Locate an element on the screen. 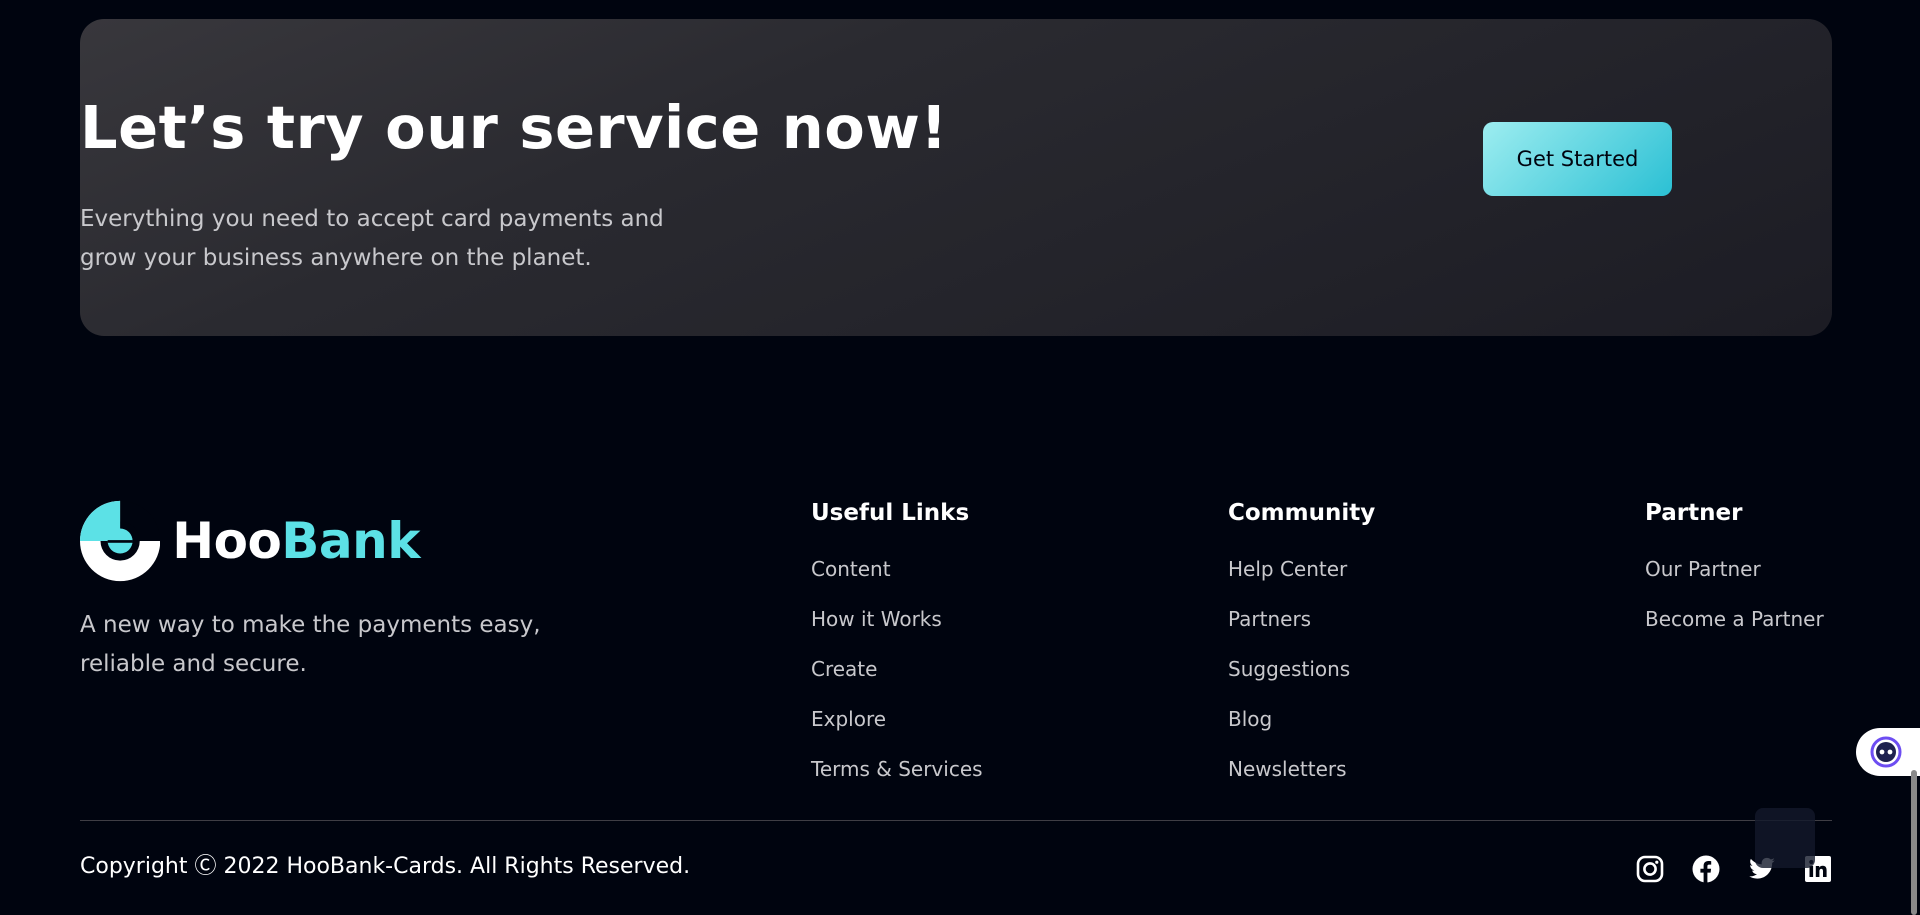 The image size is (1920, 915). footer-link-newsletters: Newsletters is located at coordinates (1301, 777).